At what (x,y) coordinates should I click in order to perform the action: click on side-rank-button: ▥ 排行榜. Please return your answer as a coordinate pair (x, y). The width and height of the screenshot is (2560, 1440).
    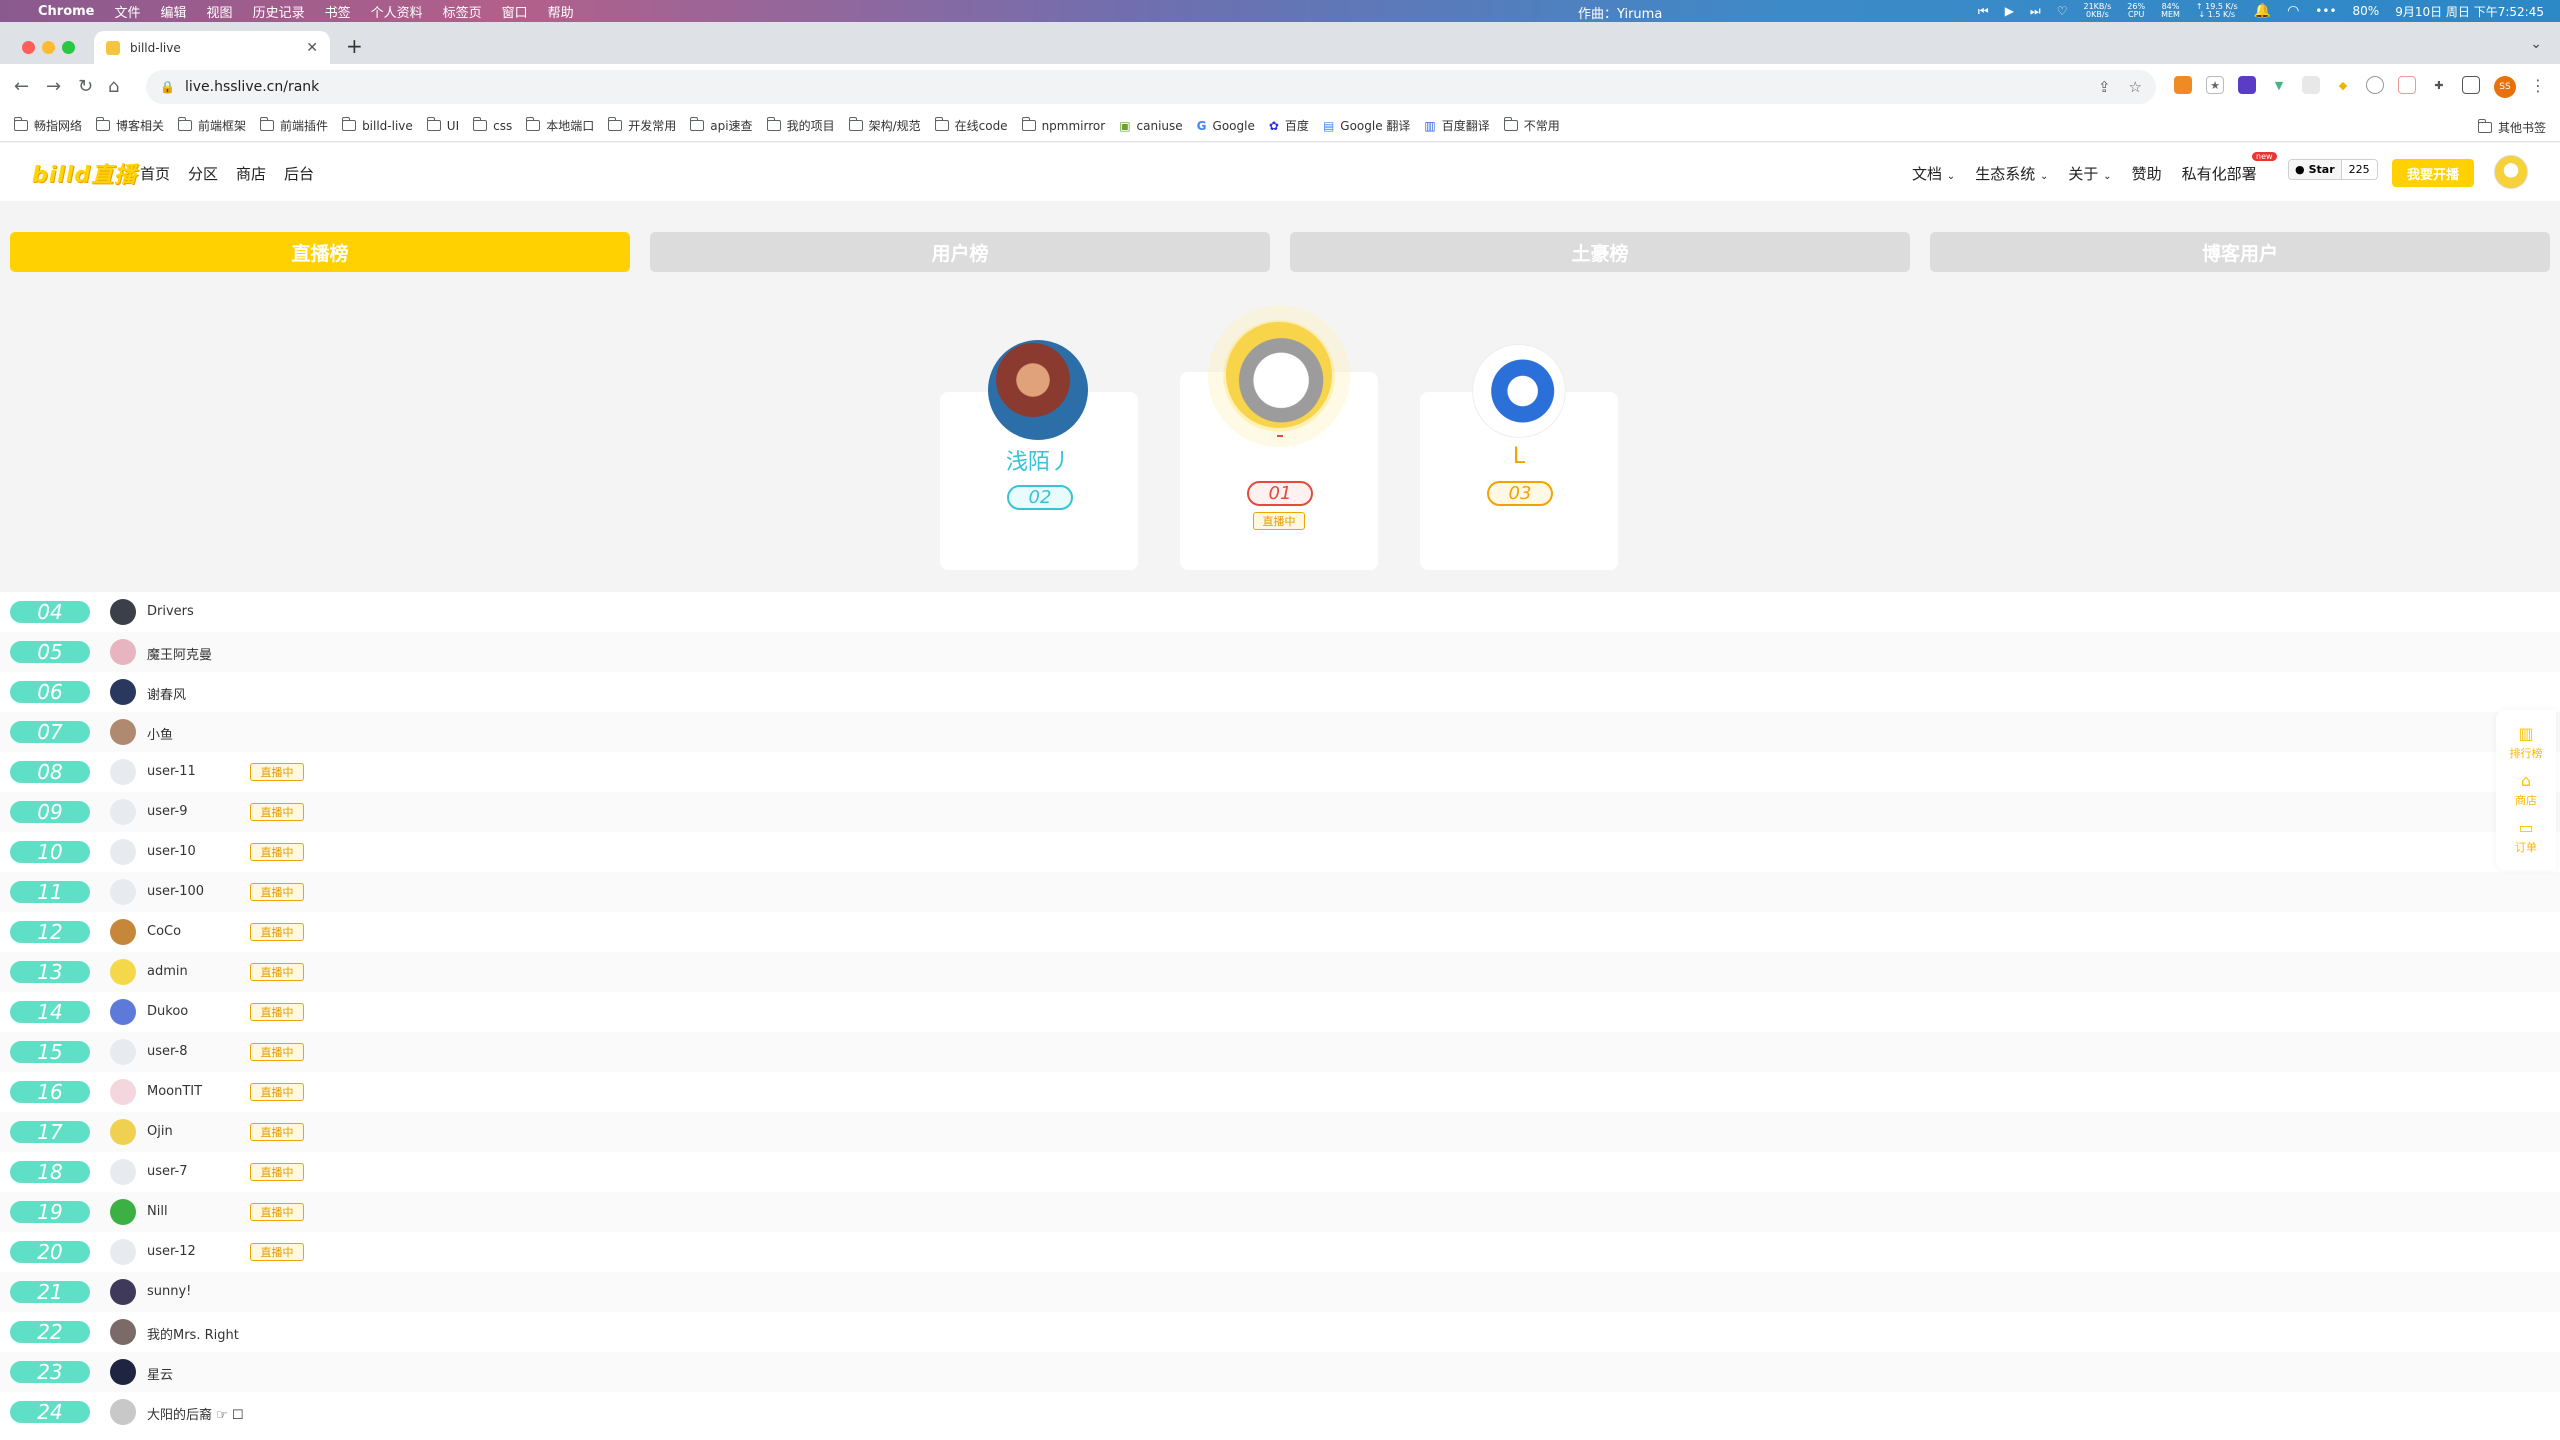
    Looking at the image, I should click on (2526, 742).